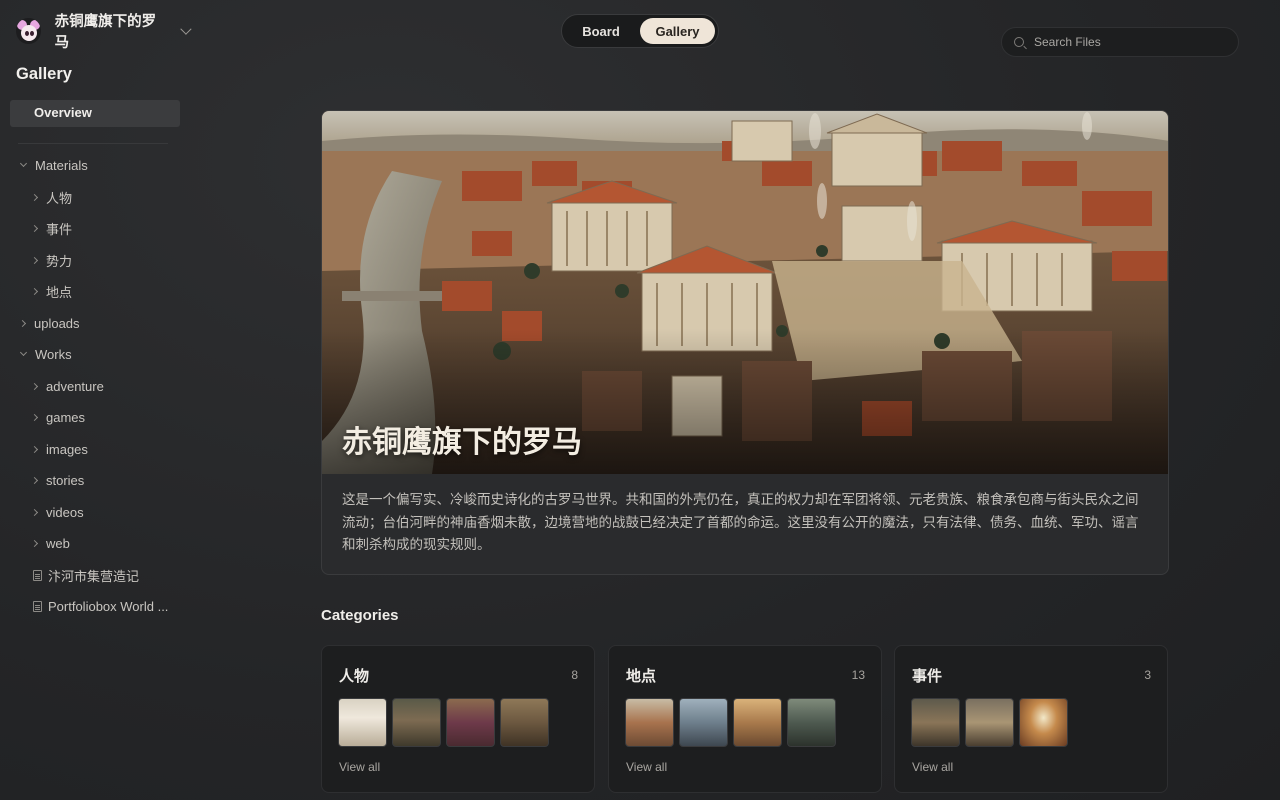 The height and width of the screenshot is (800, 1280). What do you see at coordinates (354, 676) in the screenshot?
I see `category-name: 人物` at bounding box center [354, 676].